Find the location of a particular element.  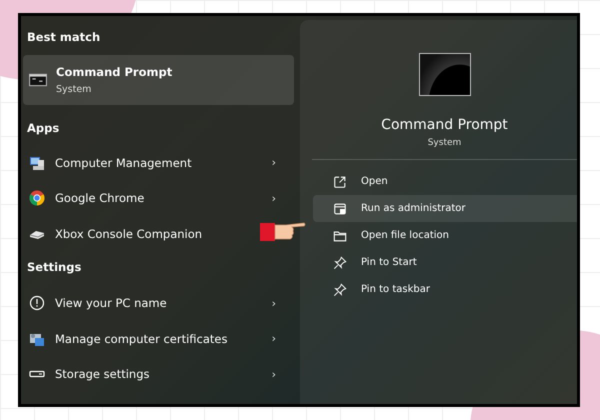

shield-window-icon is located at coordinates (340, 209).